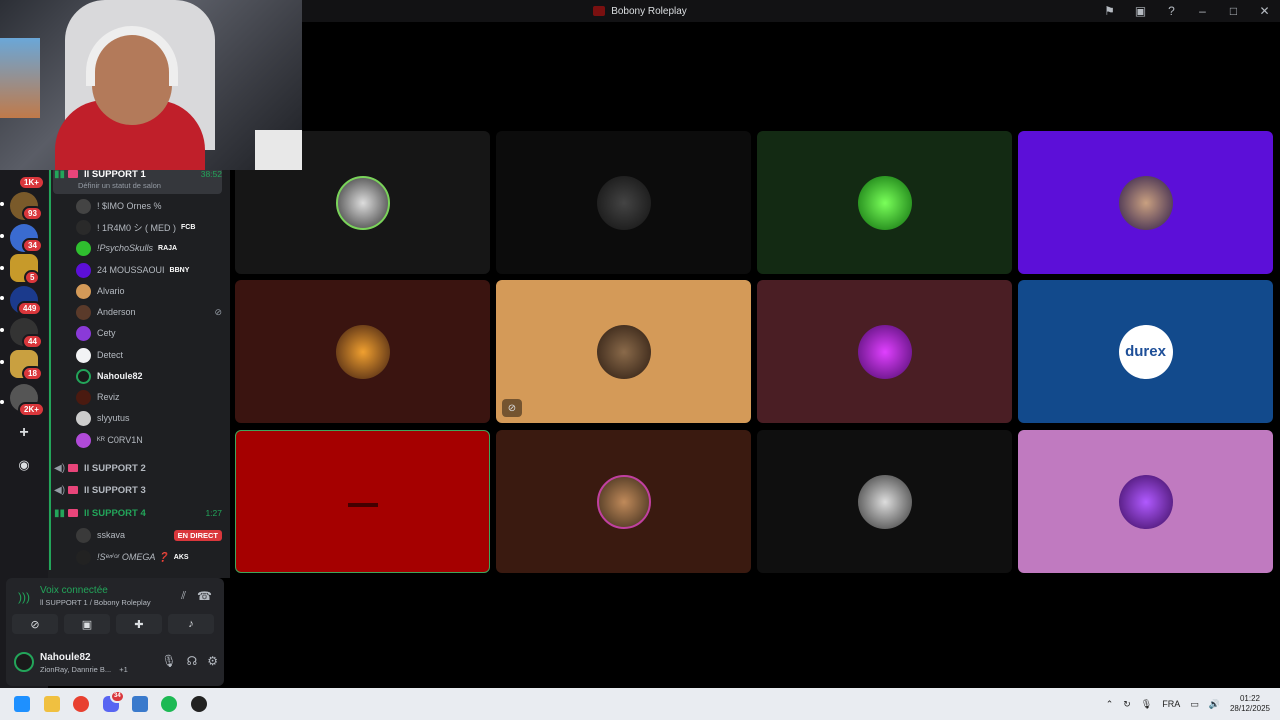 Image resolution: width=1280 pixels, height=720 pixels. Describe the element at coordinates (149, 397) in the screenshot. I see `voice-user: Reviz` at that location.